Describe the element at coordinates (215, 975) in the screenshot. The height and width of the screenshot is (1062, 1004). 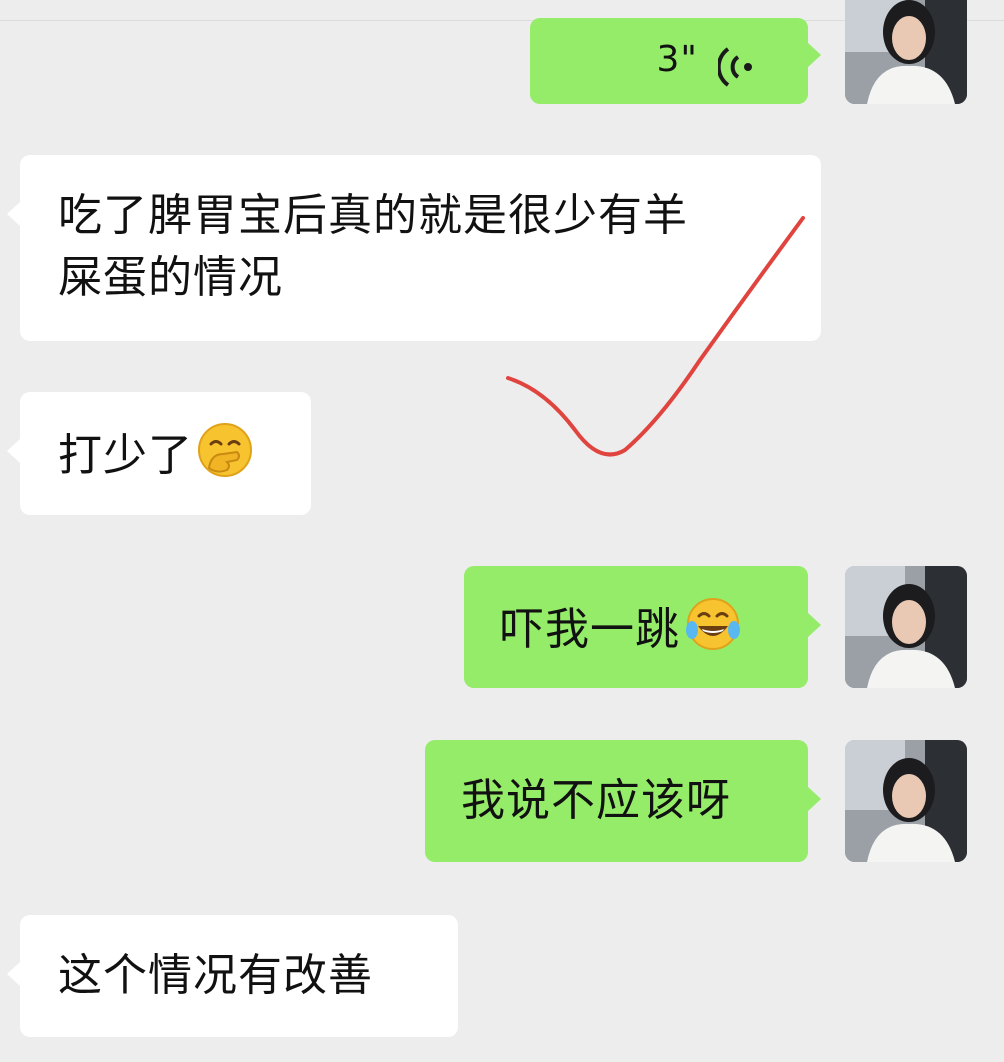
I see `message-text: 这个情况有改善` at that location.